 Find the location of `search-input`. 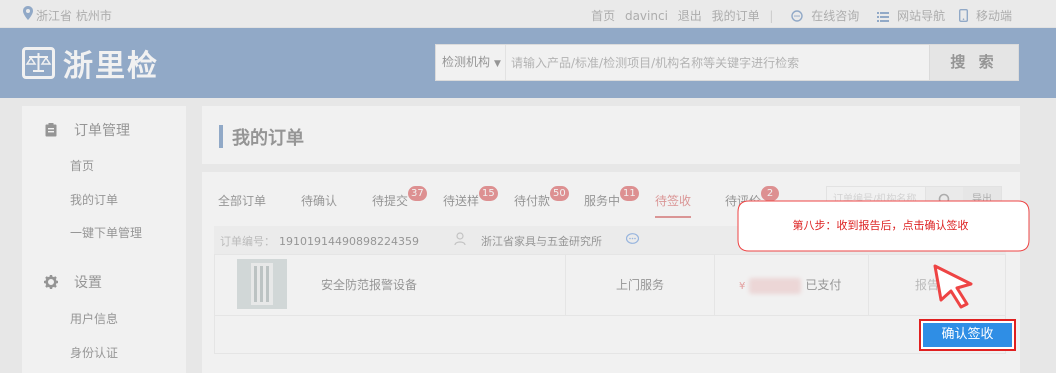

search-input is located at coordinates (717, 62).